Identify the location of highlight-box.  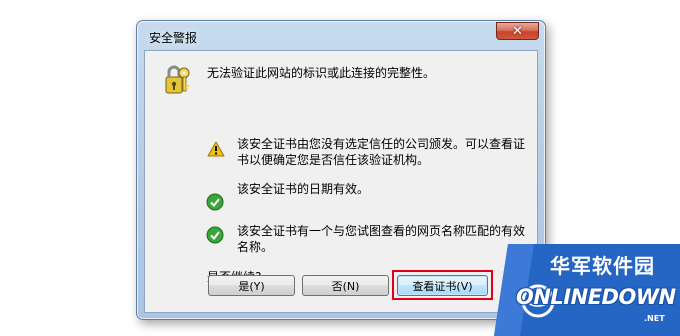
(442, 285).